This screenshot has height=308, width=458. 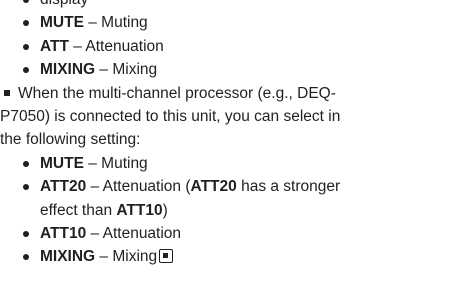 What do you see at coordinates (165, 210) in the screenshot?
I see `close-paren: )` at bounding box center [165, 210].